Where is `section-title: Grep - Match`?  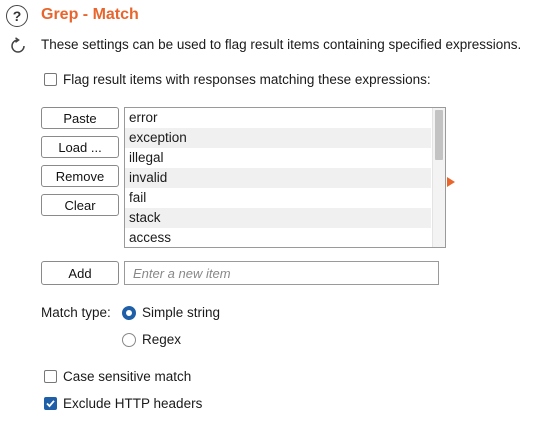
section-title: Grep - Match is located at coordinates (90, 14).